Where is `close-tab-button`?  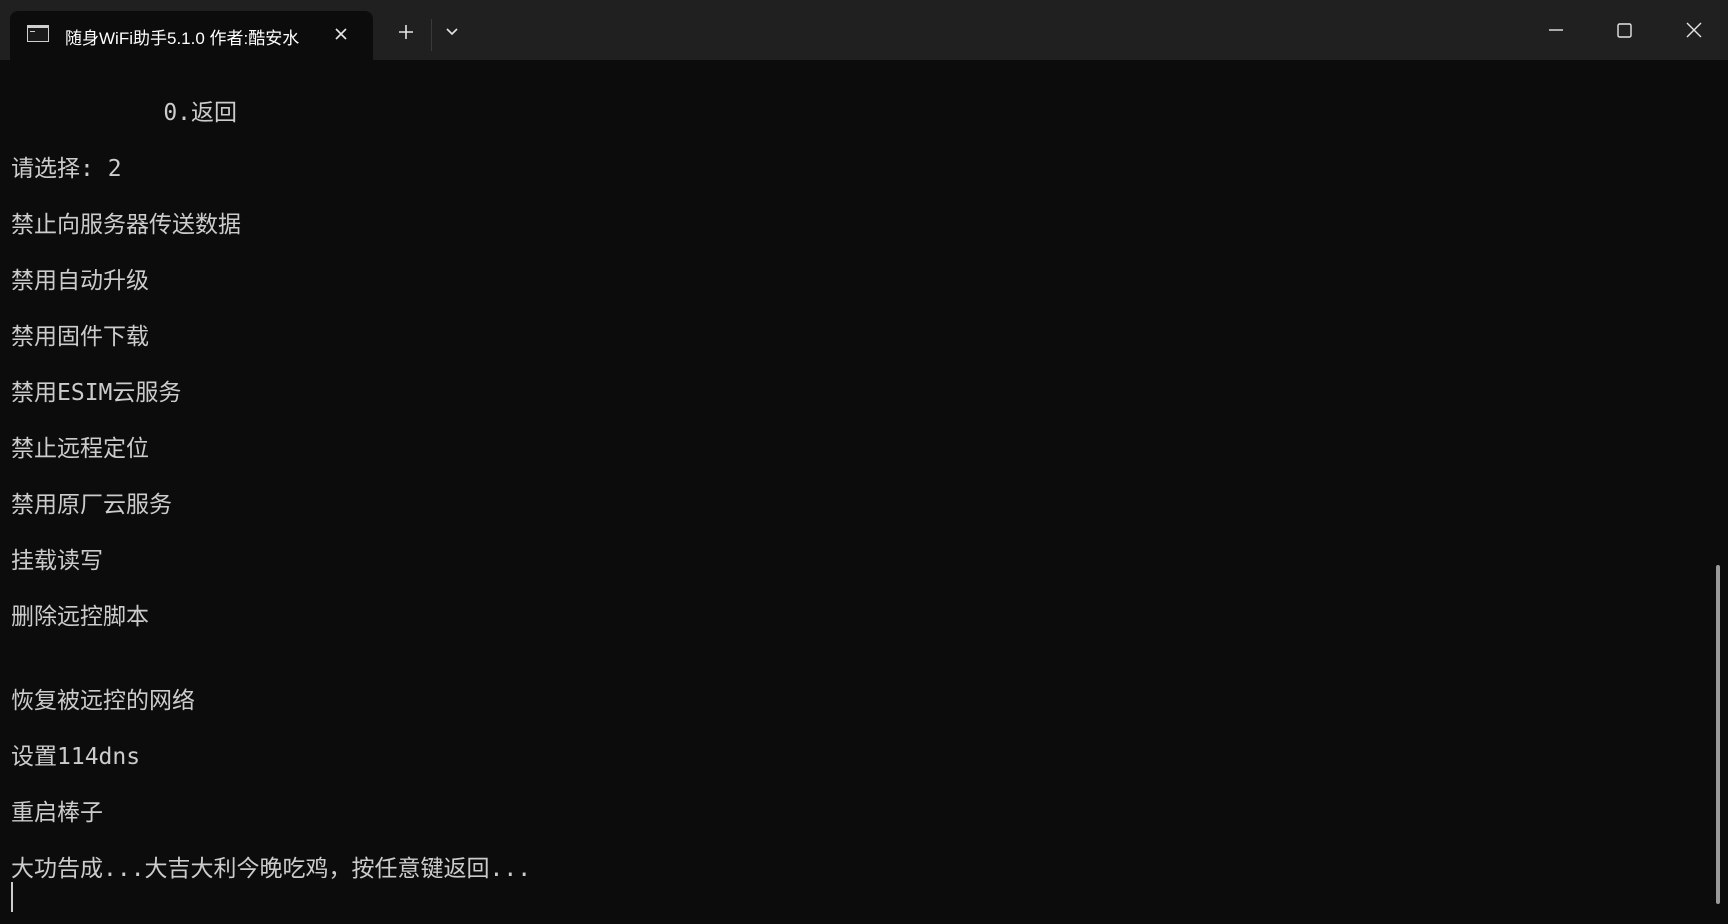 close-tab-button is located at coordinates (341, 34).